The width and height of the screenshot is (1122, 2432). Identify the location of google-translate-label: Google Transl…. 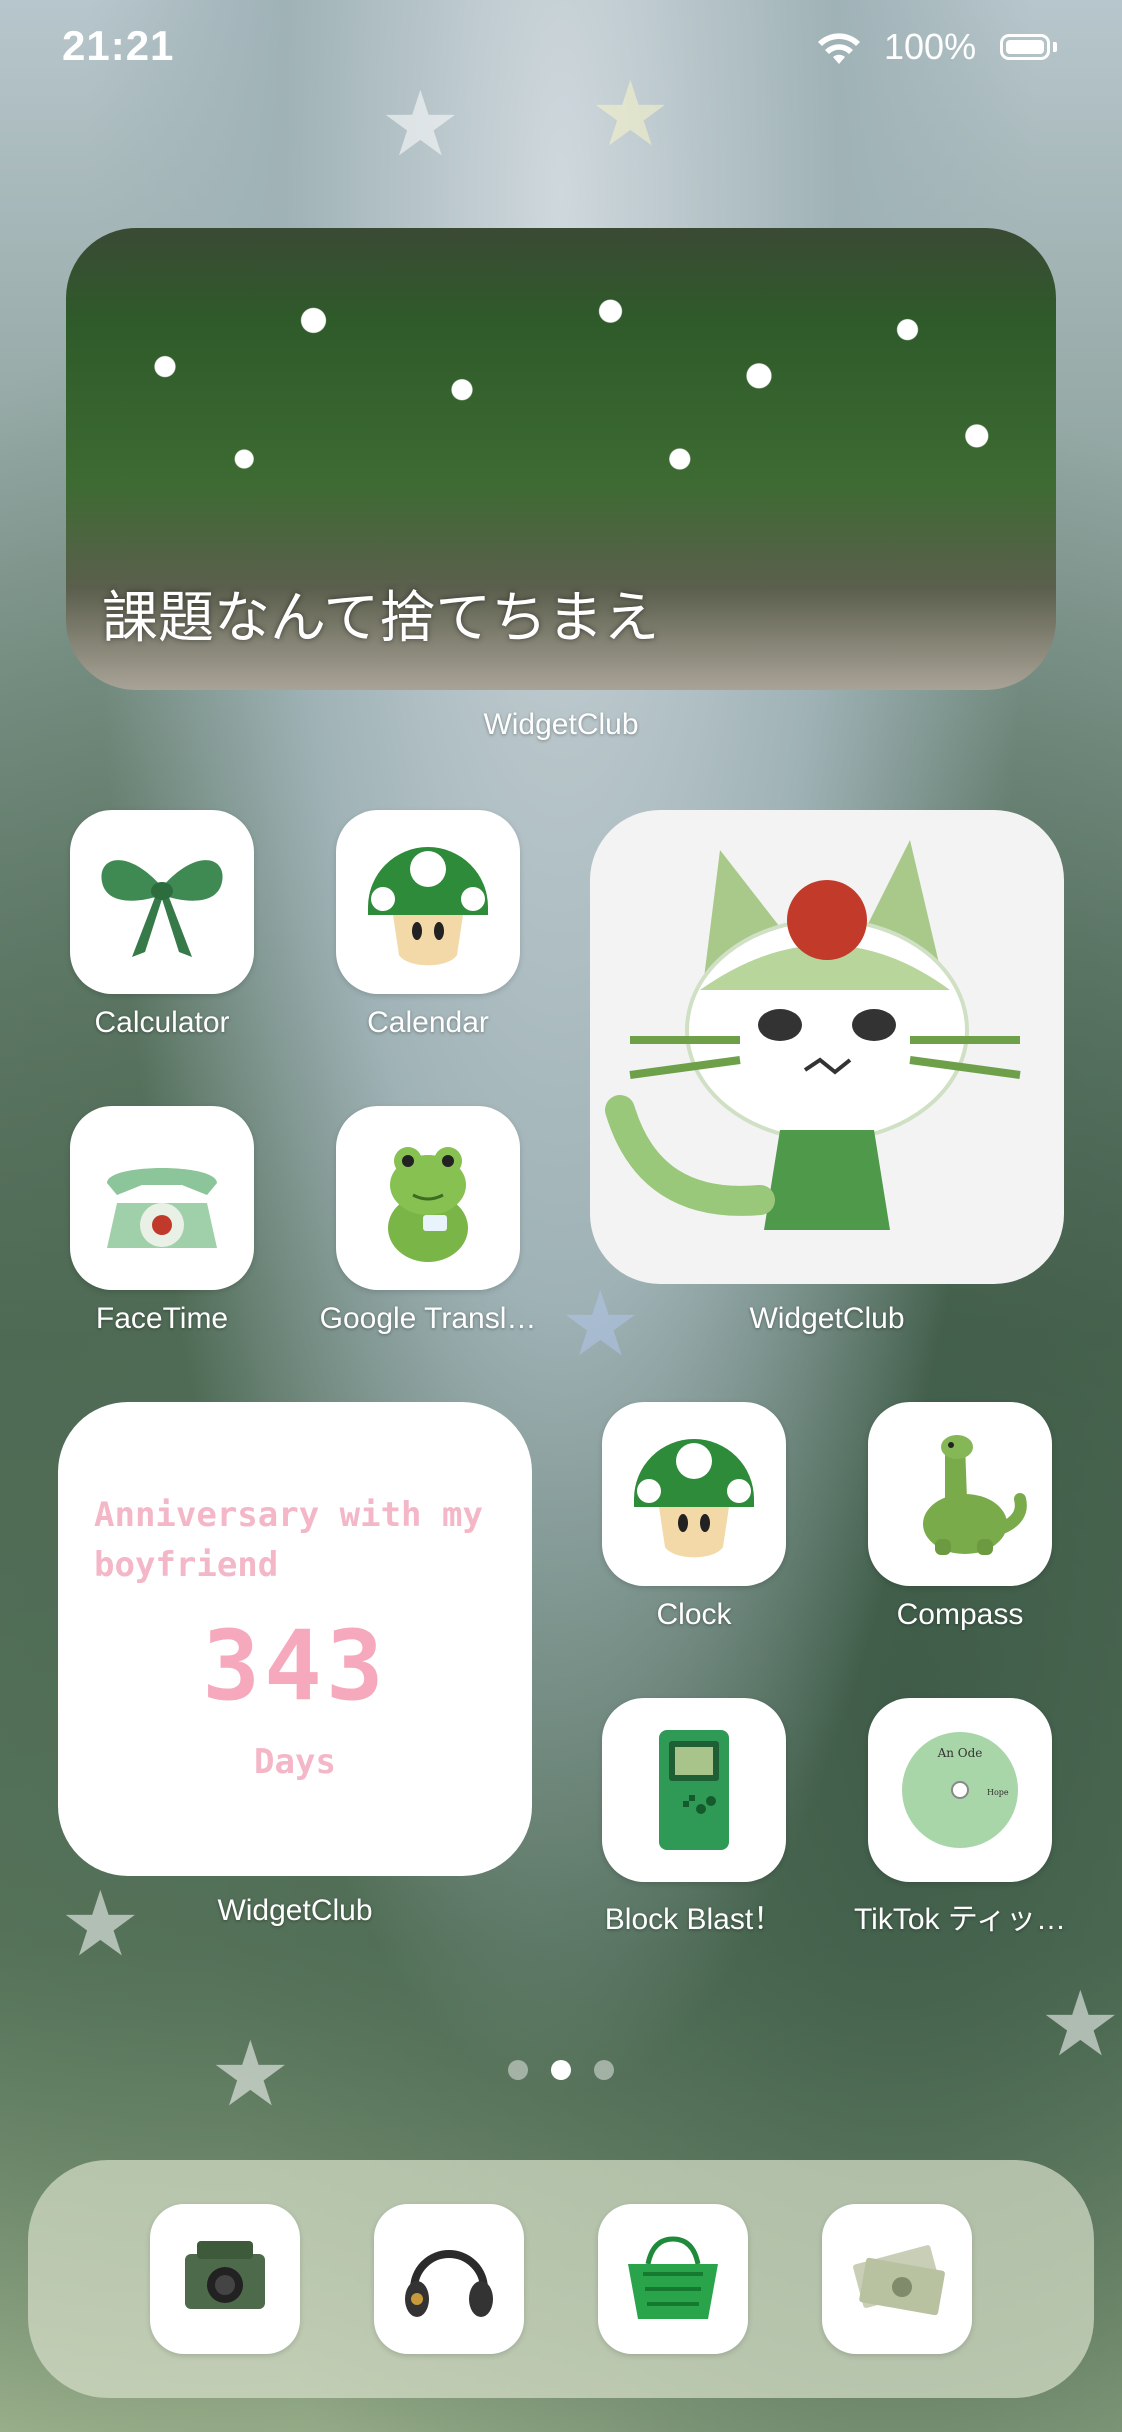
(428, 1318).